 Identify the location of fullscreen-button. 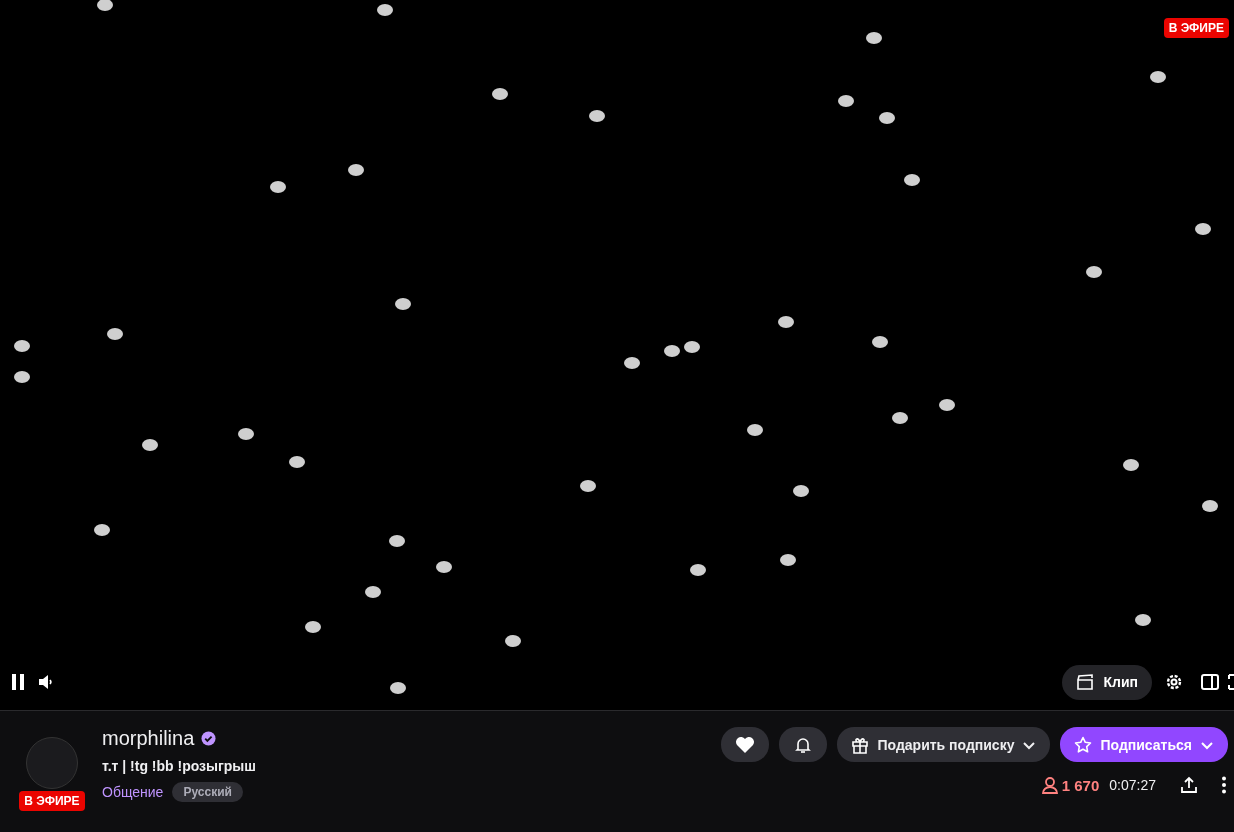
(1231, 682).